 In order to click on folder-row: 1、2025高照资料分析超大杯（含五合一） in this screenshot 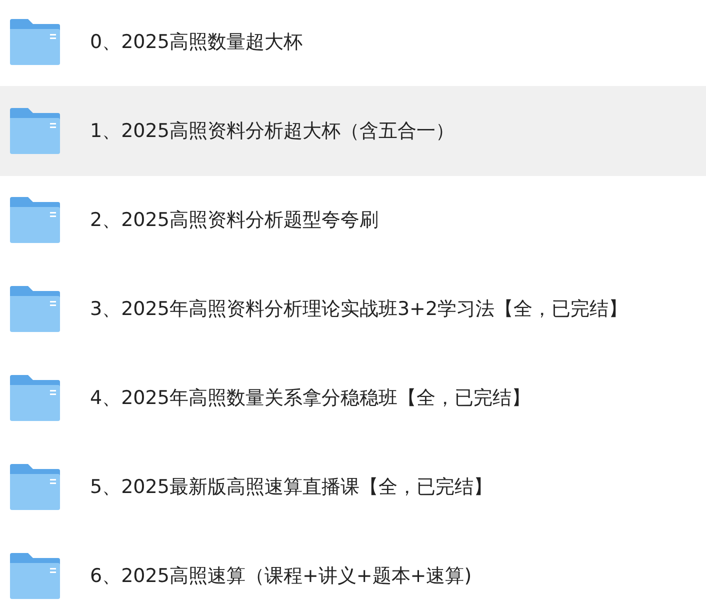, I will do `click(353, 131)`.